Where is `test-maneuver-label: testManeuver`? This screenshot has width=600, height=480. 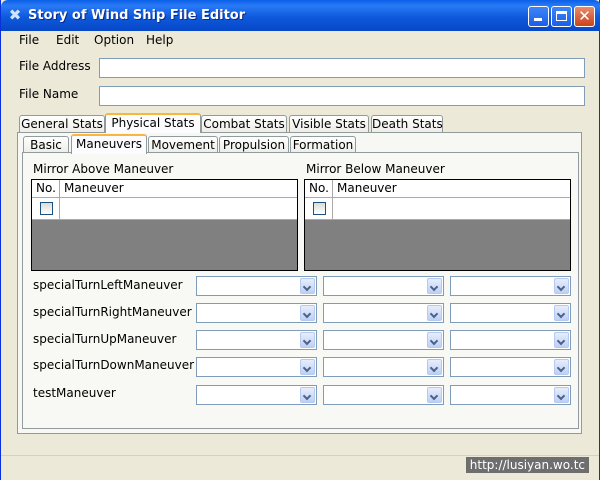
test-maneuver-label: testManeuver is located at coordinates (74, 393).